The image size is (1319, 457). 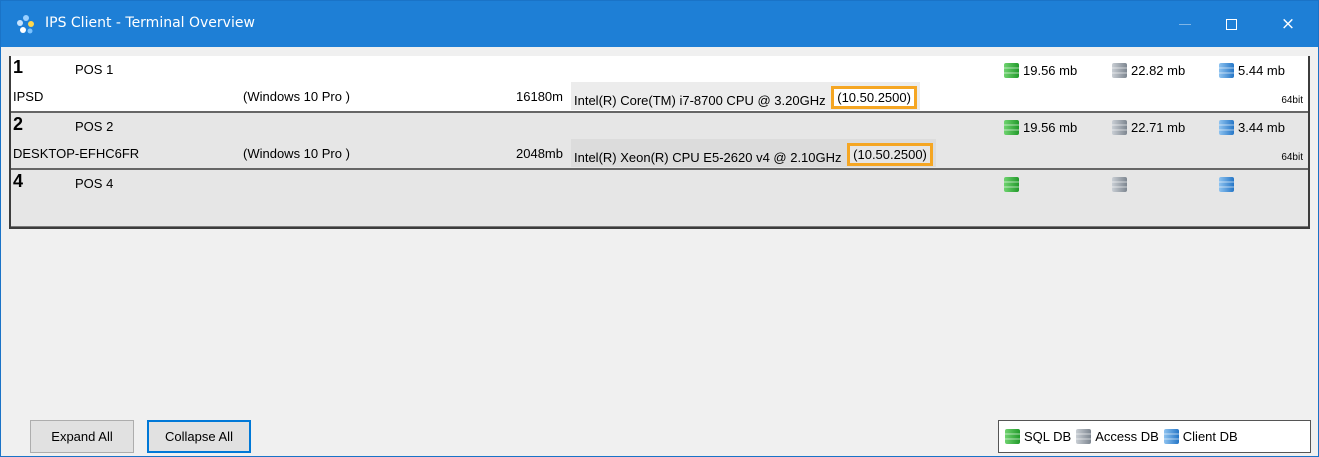 I want to click on maximize-icon, so click(x=1231, y=24).